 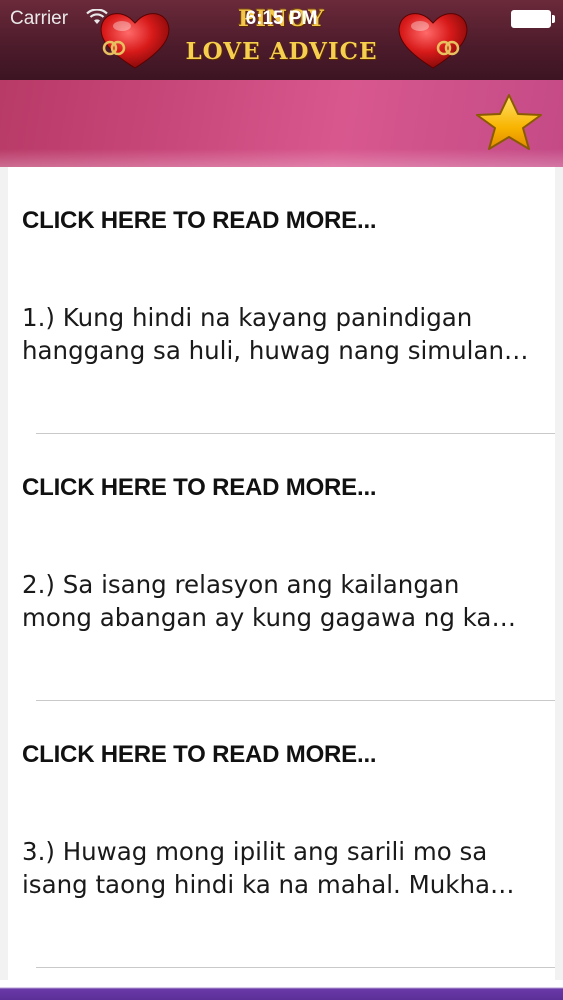 What do you see at coordinates (281, 18) in the screenshot?
I see `status-time: 6:15 PM` at bounding box center [281, 18].